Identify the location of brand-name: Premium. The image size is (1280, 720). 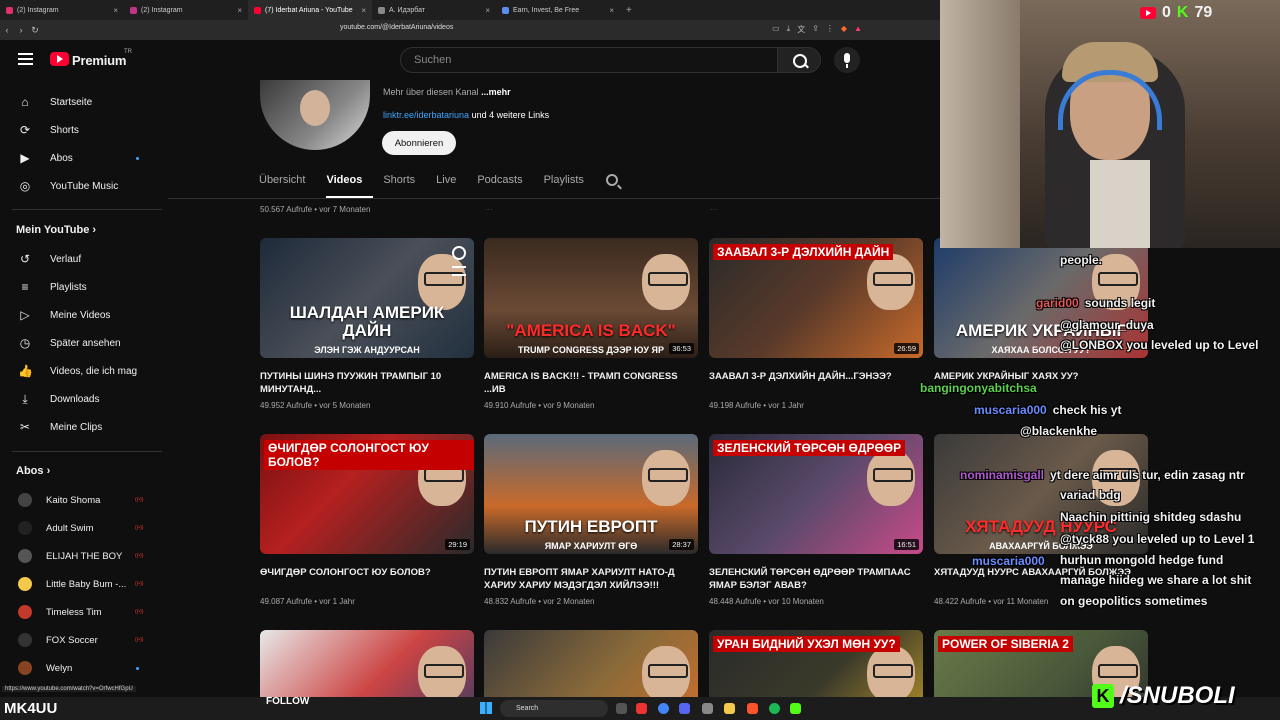
(99, 60).